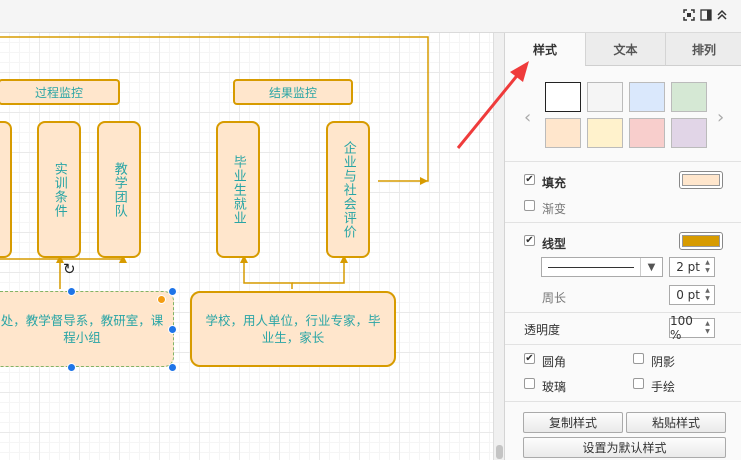  I want to click on rounded-checkbox: ✔, so click(529, 358).